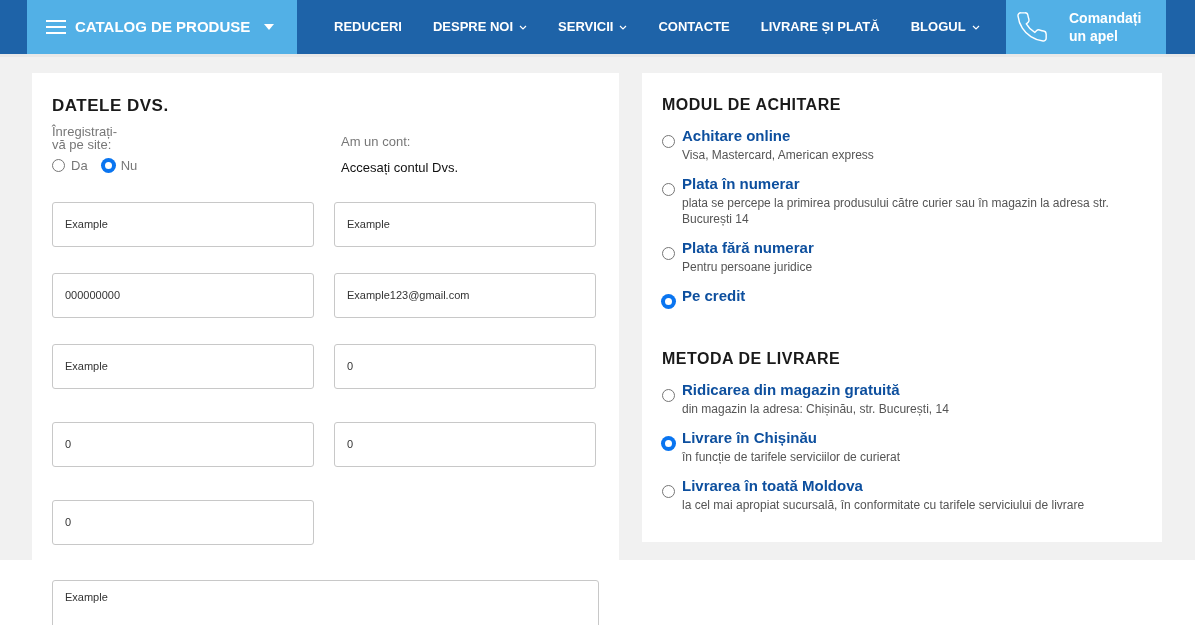 The image size is (1195, 625). What do you see at coordinates (593, 27) in the screenshot?
I see `nav-link: SERVICII` at bounding box center [593, 27].